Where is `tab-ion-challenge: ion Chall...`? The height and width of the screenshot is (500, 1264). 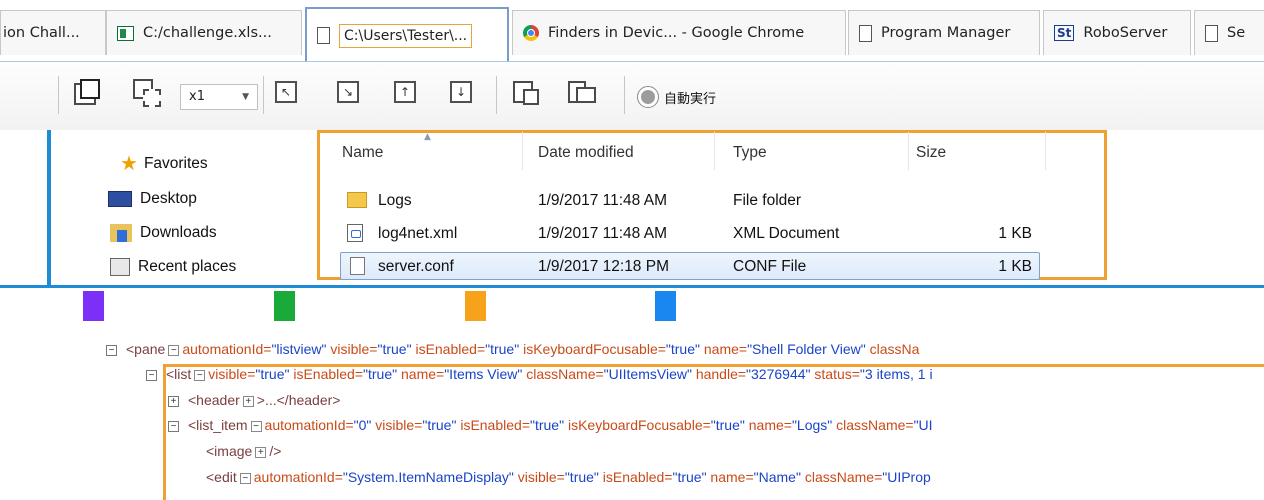
tab-ion-challenge: ion Chall... is located at coordinates (53, 32).